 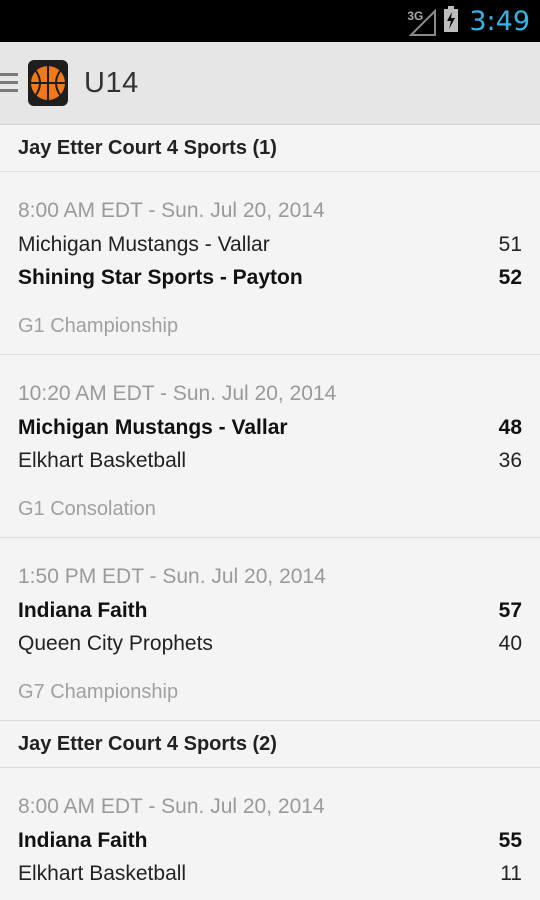 What do you see at coordinates (467, 21) in the screenshot?
I see `status-icons: 3G 3:49` at bounding box center [467, 21].